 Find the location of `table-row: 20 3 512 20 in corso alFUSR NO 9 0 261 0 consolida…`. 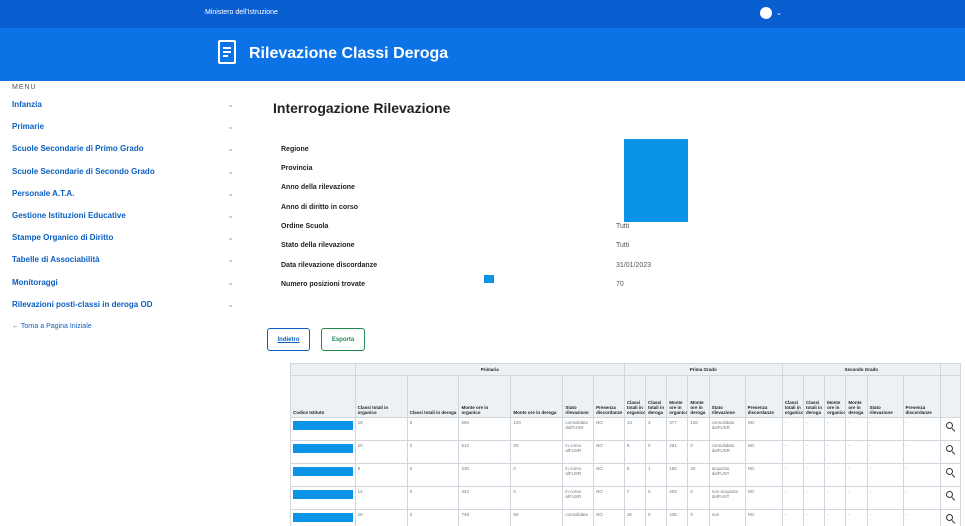

table-row: 20 3 512 20 in corso alFUSR NO 9 0 261 0 consolida… is located at coordinates (625, 452).